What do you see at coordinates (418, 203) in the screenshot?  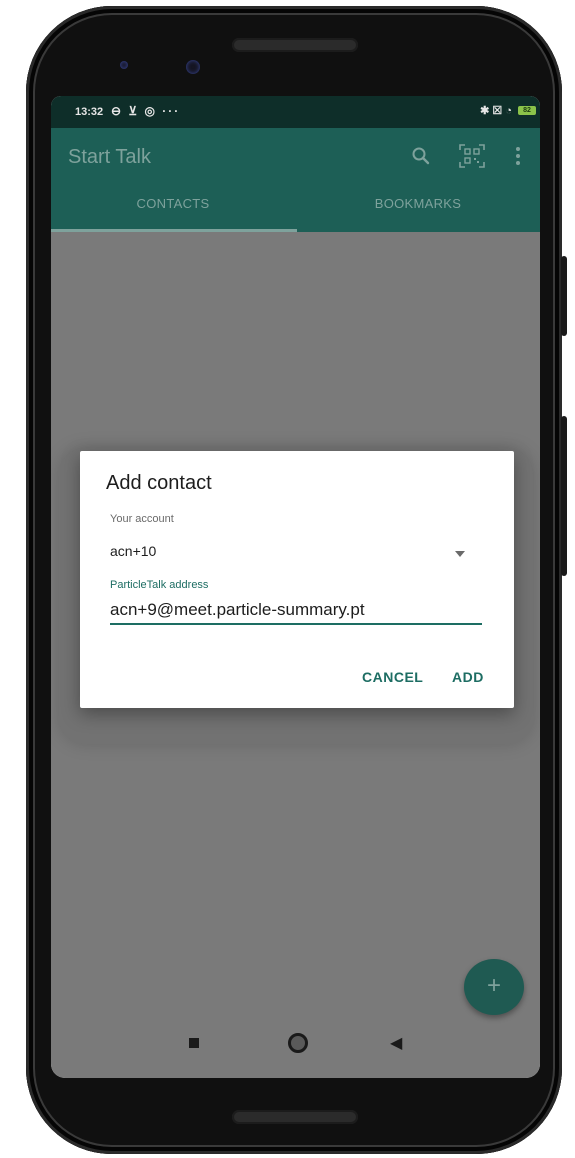 I see `tab-bookmarks: BOOKMARKS` at bounding box center [418, 203].